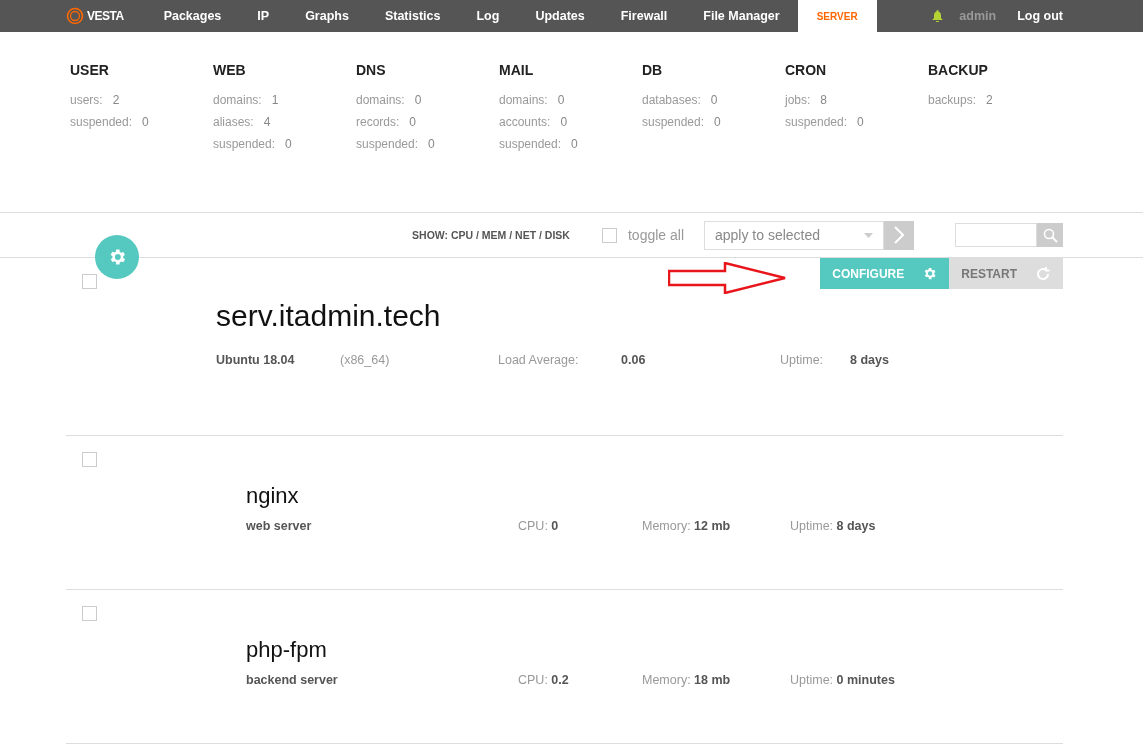  I want to click on stat-heading: WEB, so click(284, 70).